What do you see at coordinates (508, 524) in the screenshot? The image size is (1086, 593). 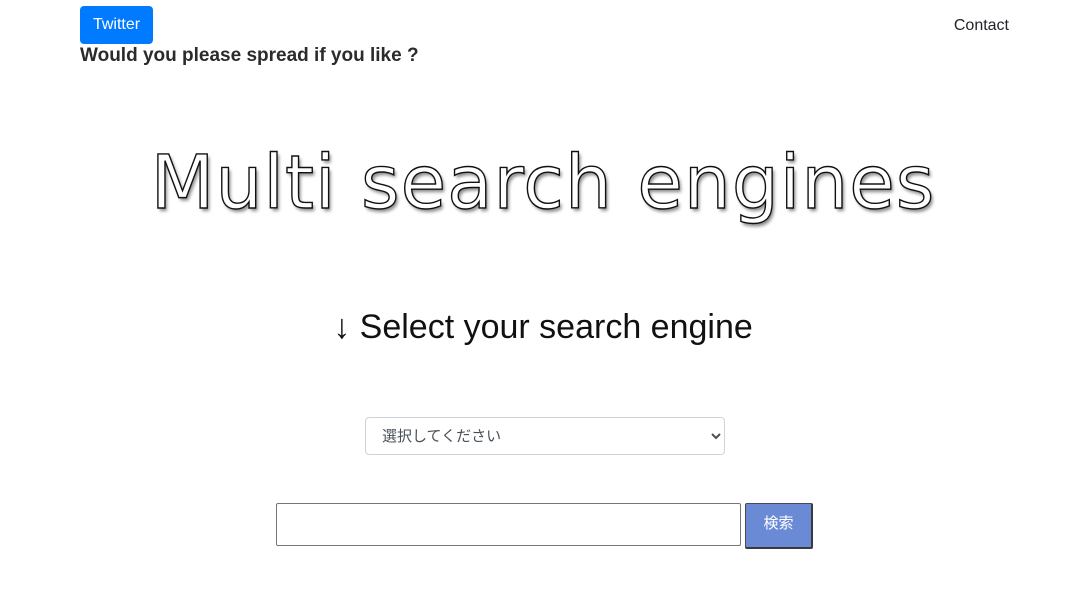 I see `search-input` at bounding box center [508, 524].